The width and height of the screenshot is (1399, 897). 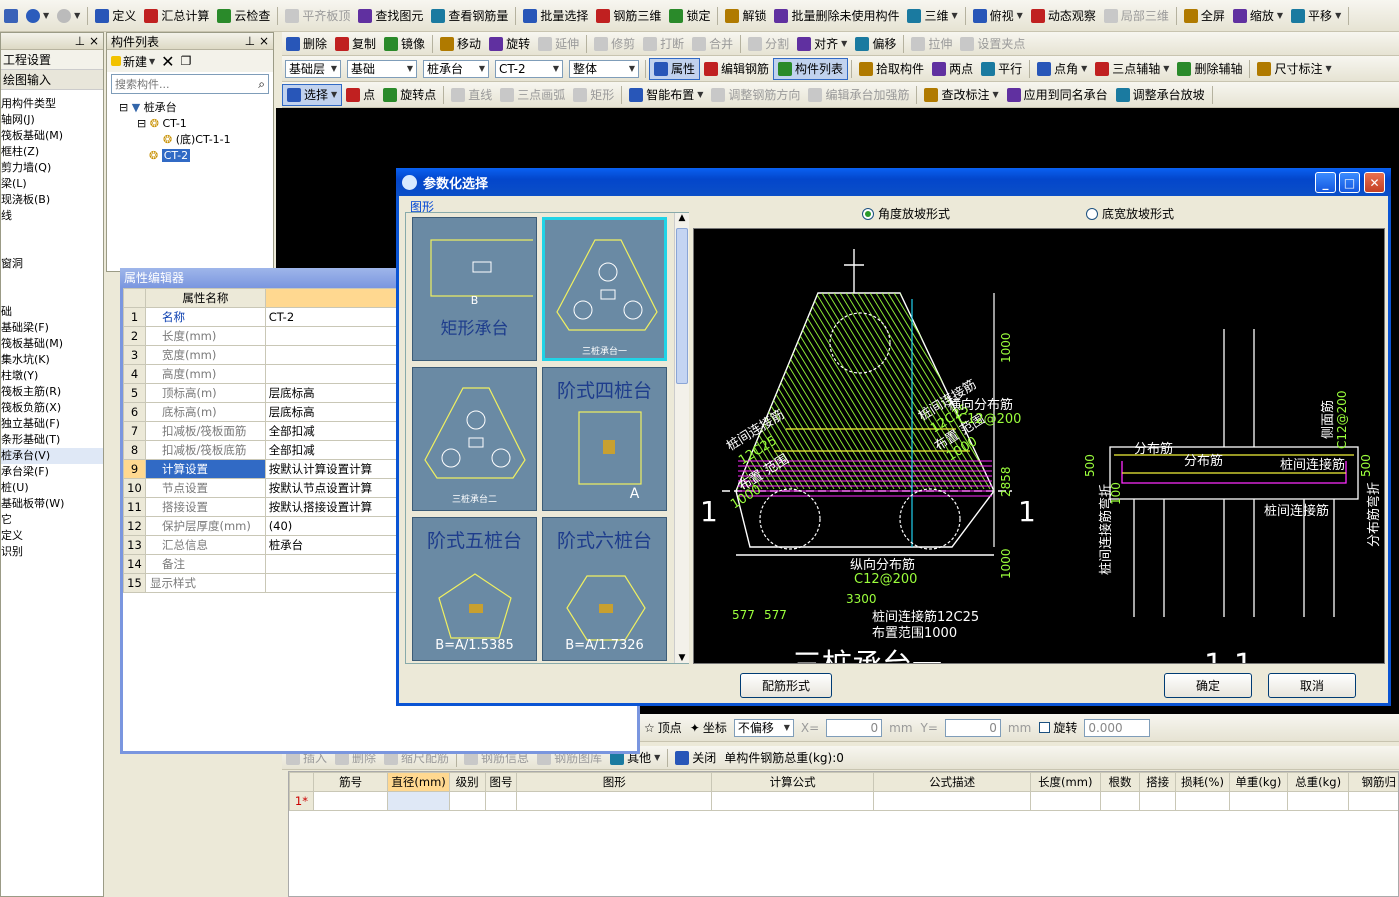 I want to click on pin-icon: ⊥ ×, so click(x=87, y=41).